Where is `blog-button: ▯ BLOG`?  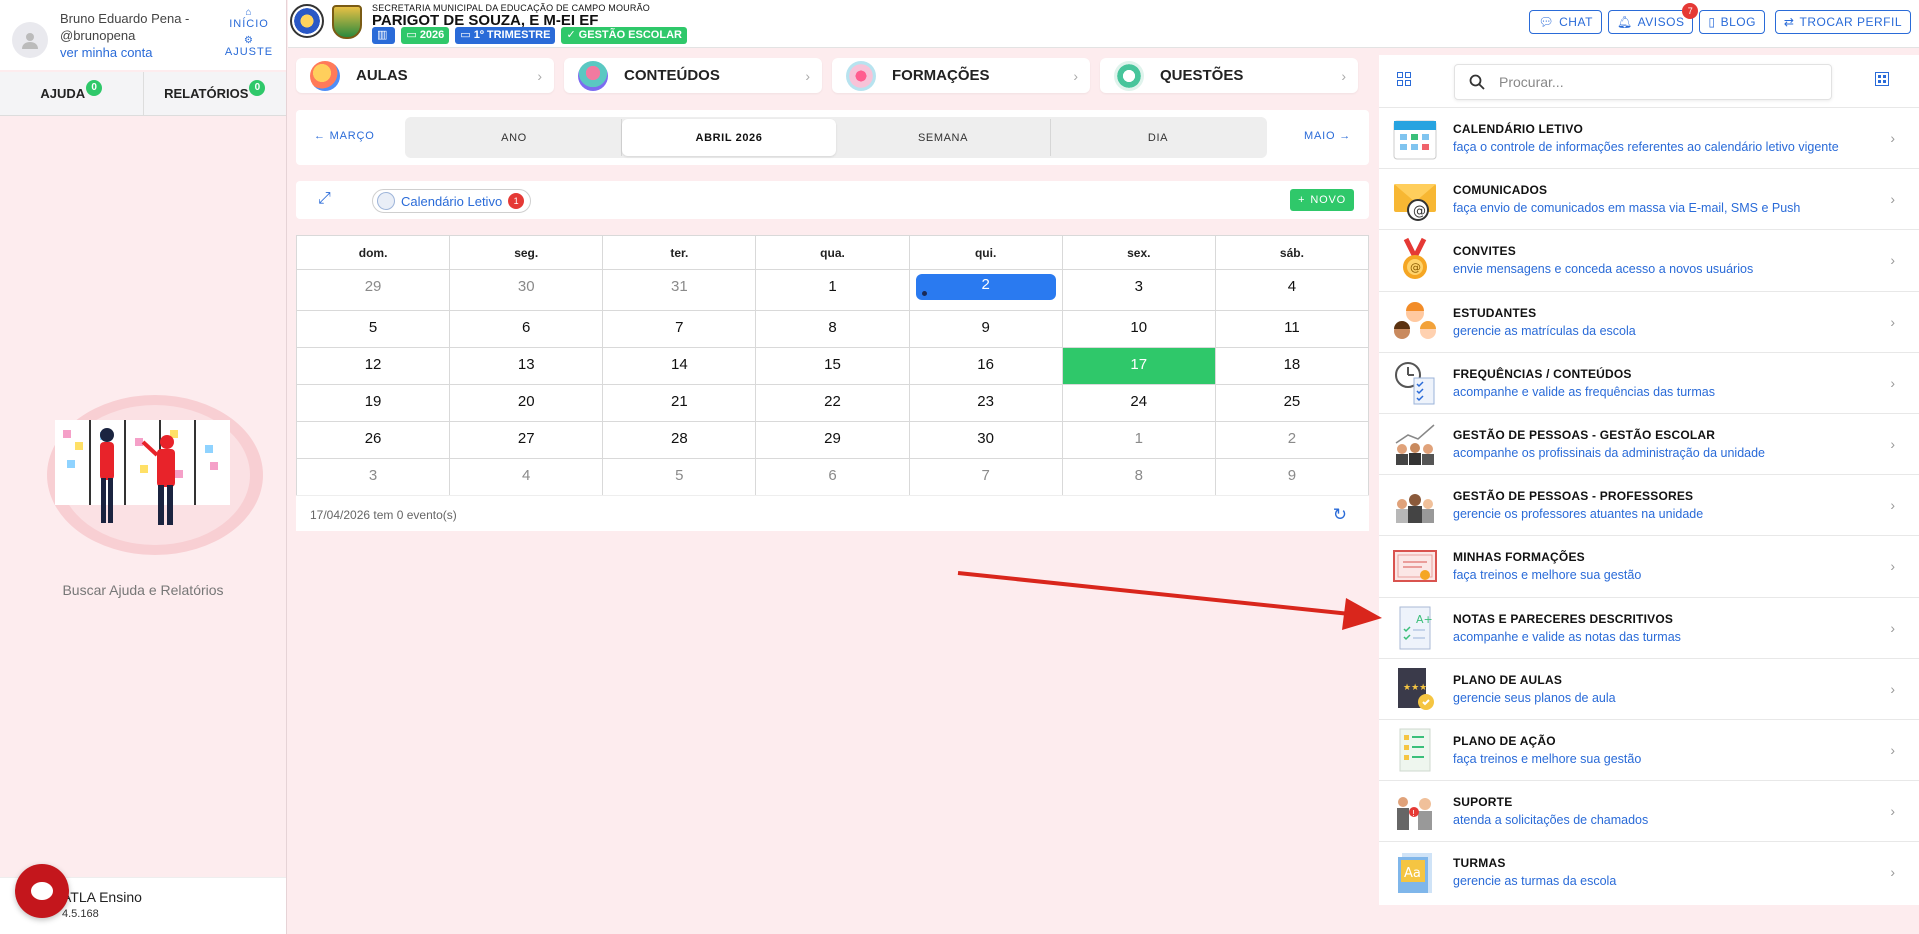 blog-button: ▯ BLOG is located at coordinates (1732, 22).